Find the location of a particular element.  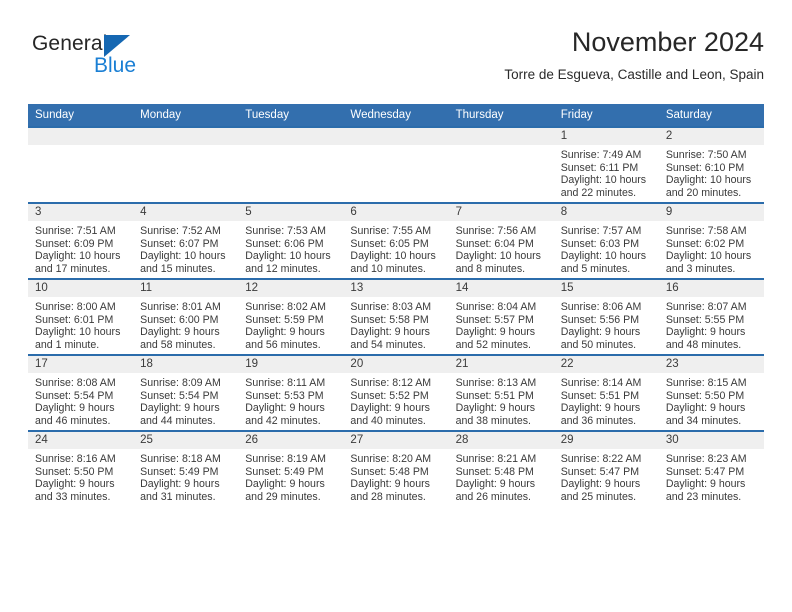

daylight-text: Daylight: 9 hours and 42 minutes. is located at coordinates (285, 415).